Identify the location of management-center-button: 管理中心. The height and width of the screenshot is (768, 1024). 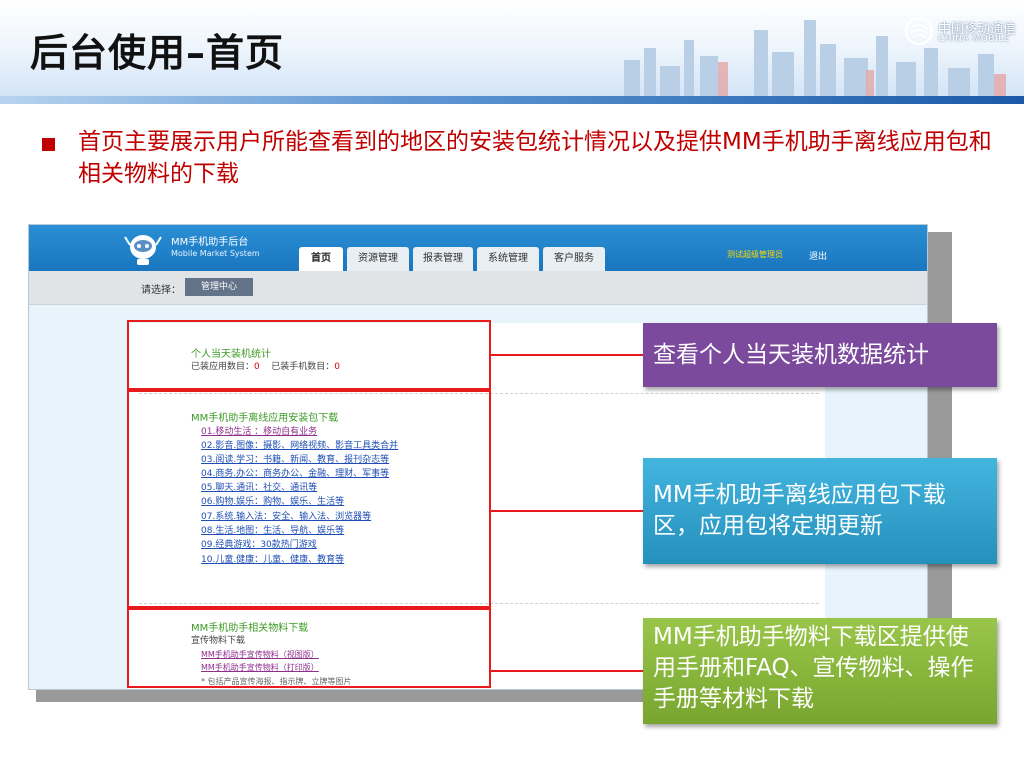
(219, 287).